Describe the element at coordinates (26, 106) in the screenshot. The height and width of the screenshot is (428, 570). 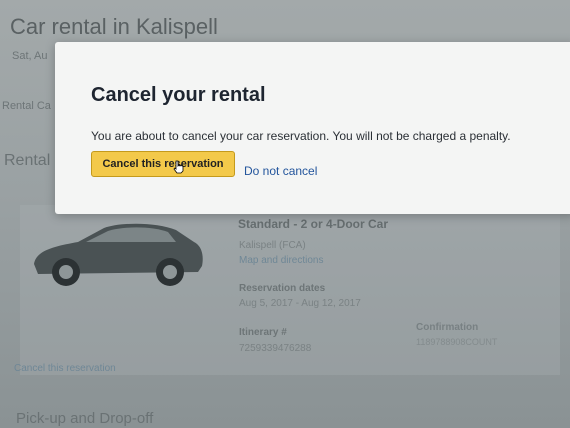
I see `rental-tab: Rental Ca` at that location.